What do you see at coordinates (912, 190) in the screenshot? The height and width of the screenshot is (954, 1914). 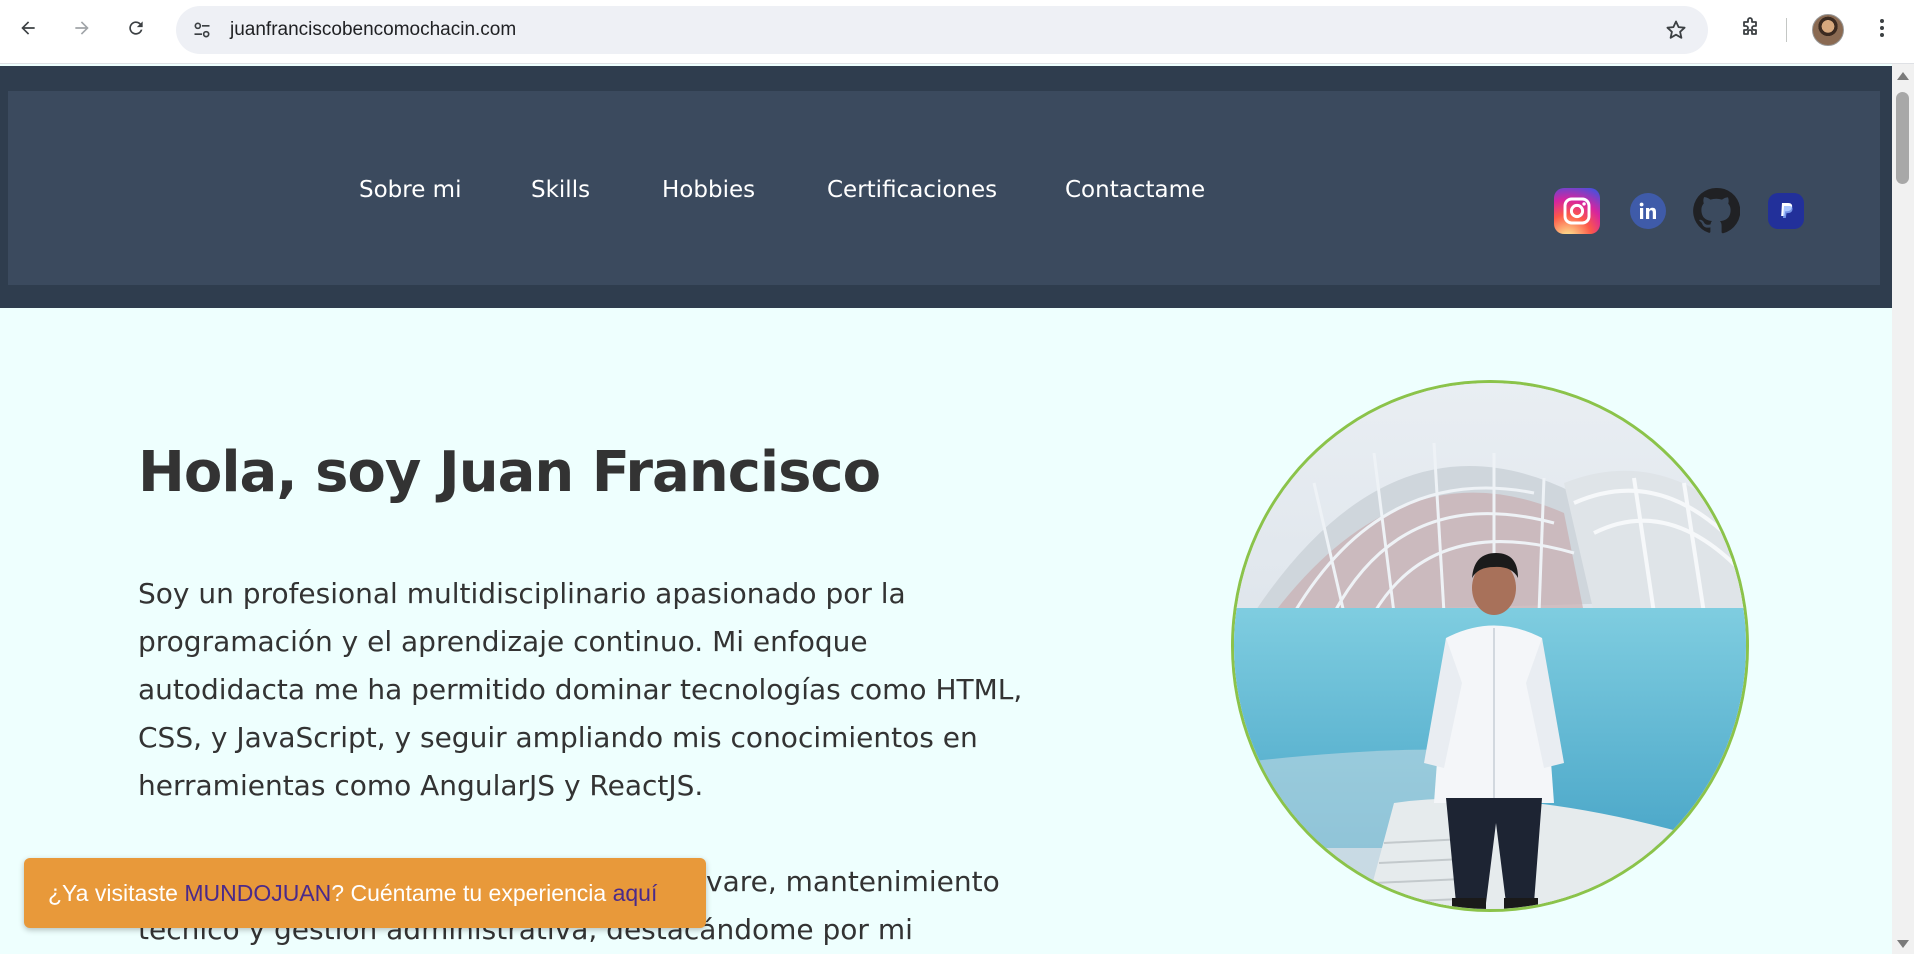 I see `nav-item-certificaciones: Certificaciones` at bounding box center [912, 190].